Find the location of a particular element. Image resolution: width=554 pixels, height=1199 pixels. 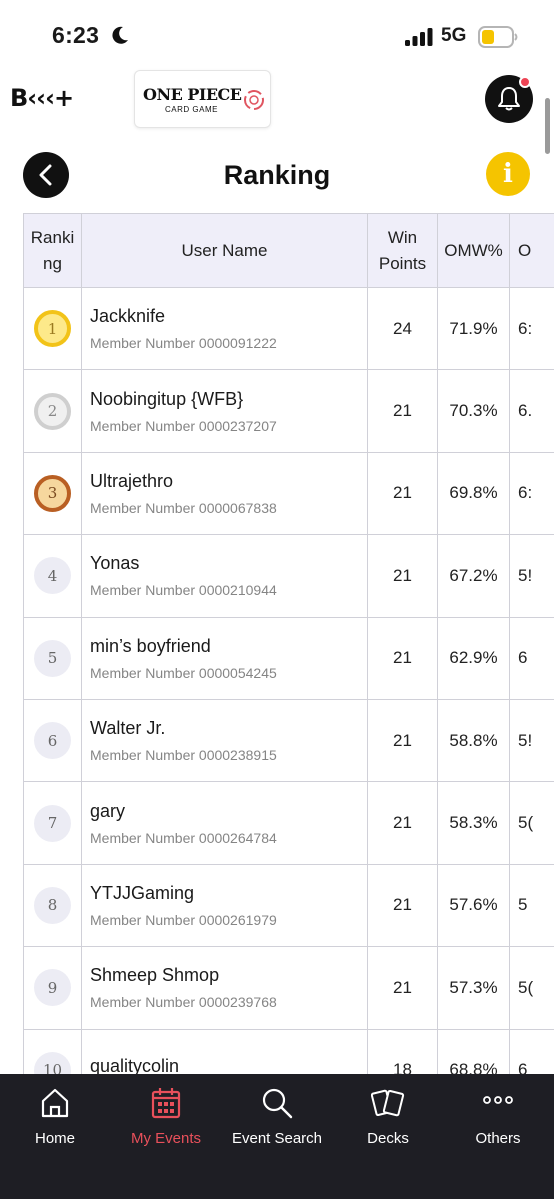

truncated-column-cell: 5( is located at coordinates (531, 988).